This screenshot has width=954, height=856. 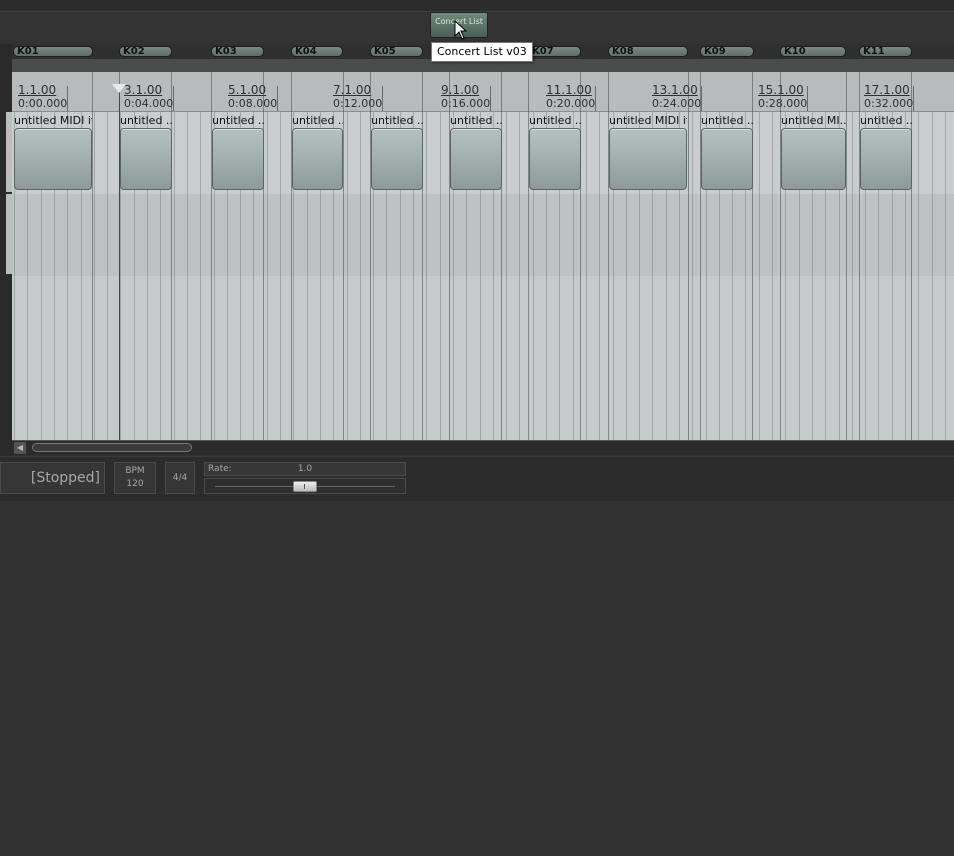 What do you see at coordinates (143, 90) in the screenshot?
I see `ruler-bar-position: 3.1.00` at bounding box center [143, 90].